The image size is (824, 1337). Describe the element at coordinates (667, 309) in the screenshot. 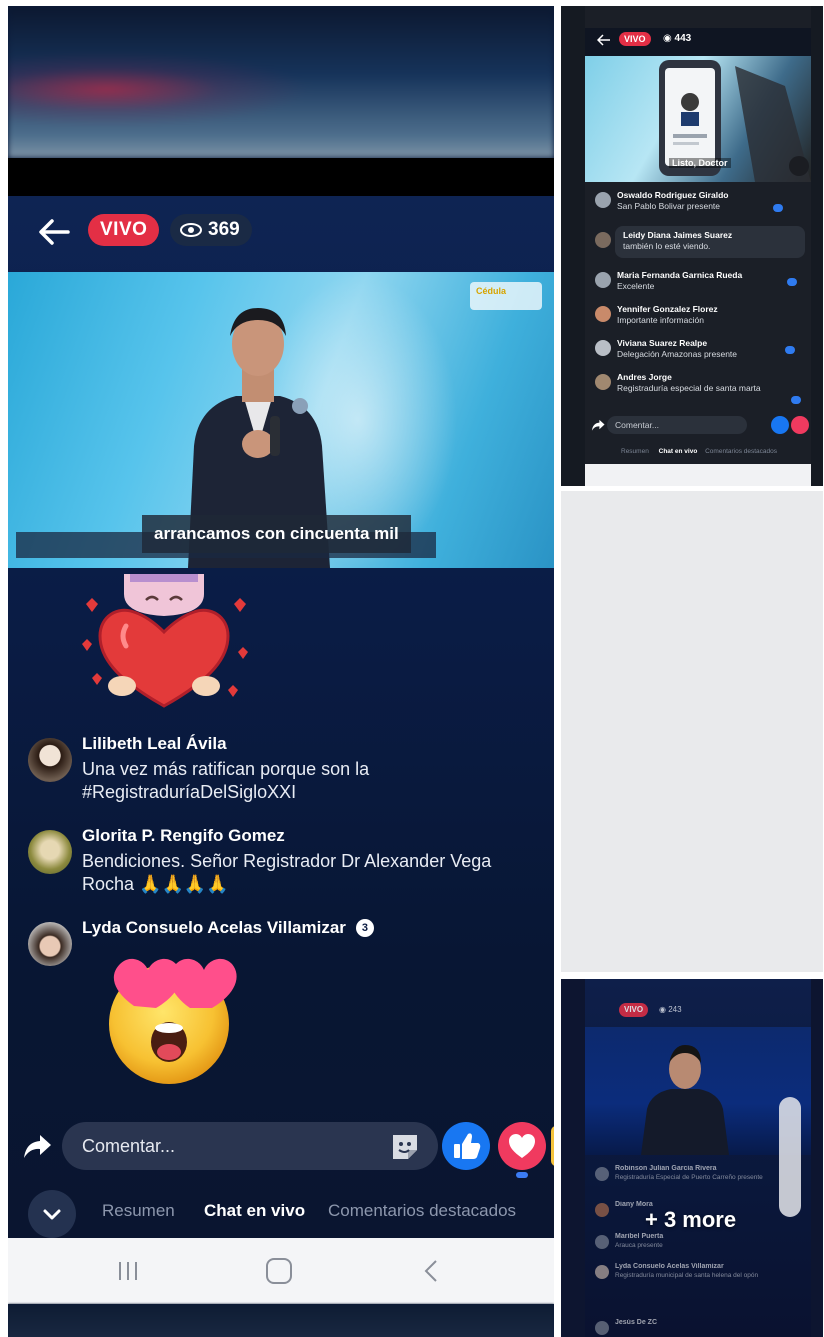

I see `comment-author: Yennifer Gonzalez Florez` at that location.